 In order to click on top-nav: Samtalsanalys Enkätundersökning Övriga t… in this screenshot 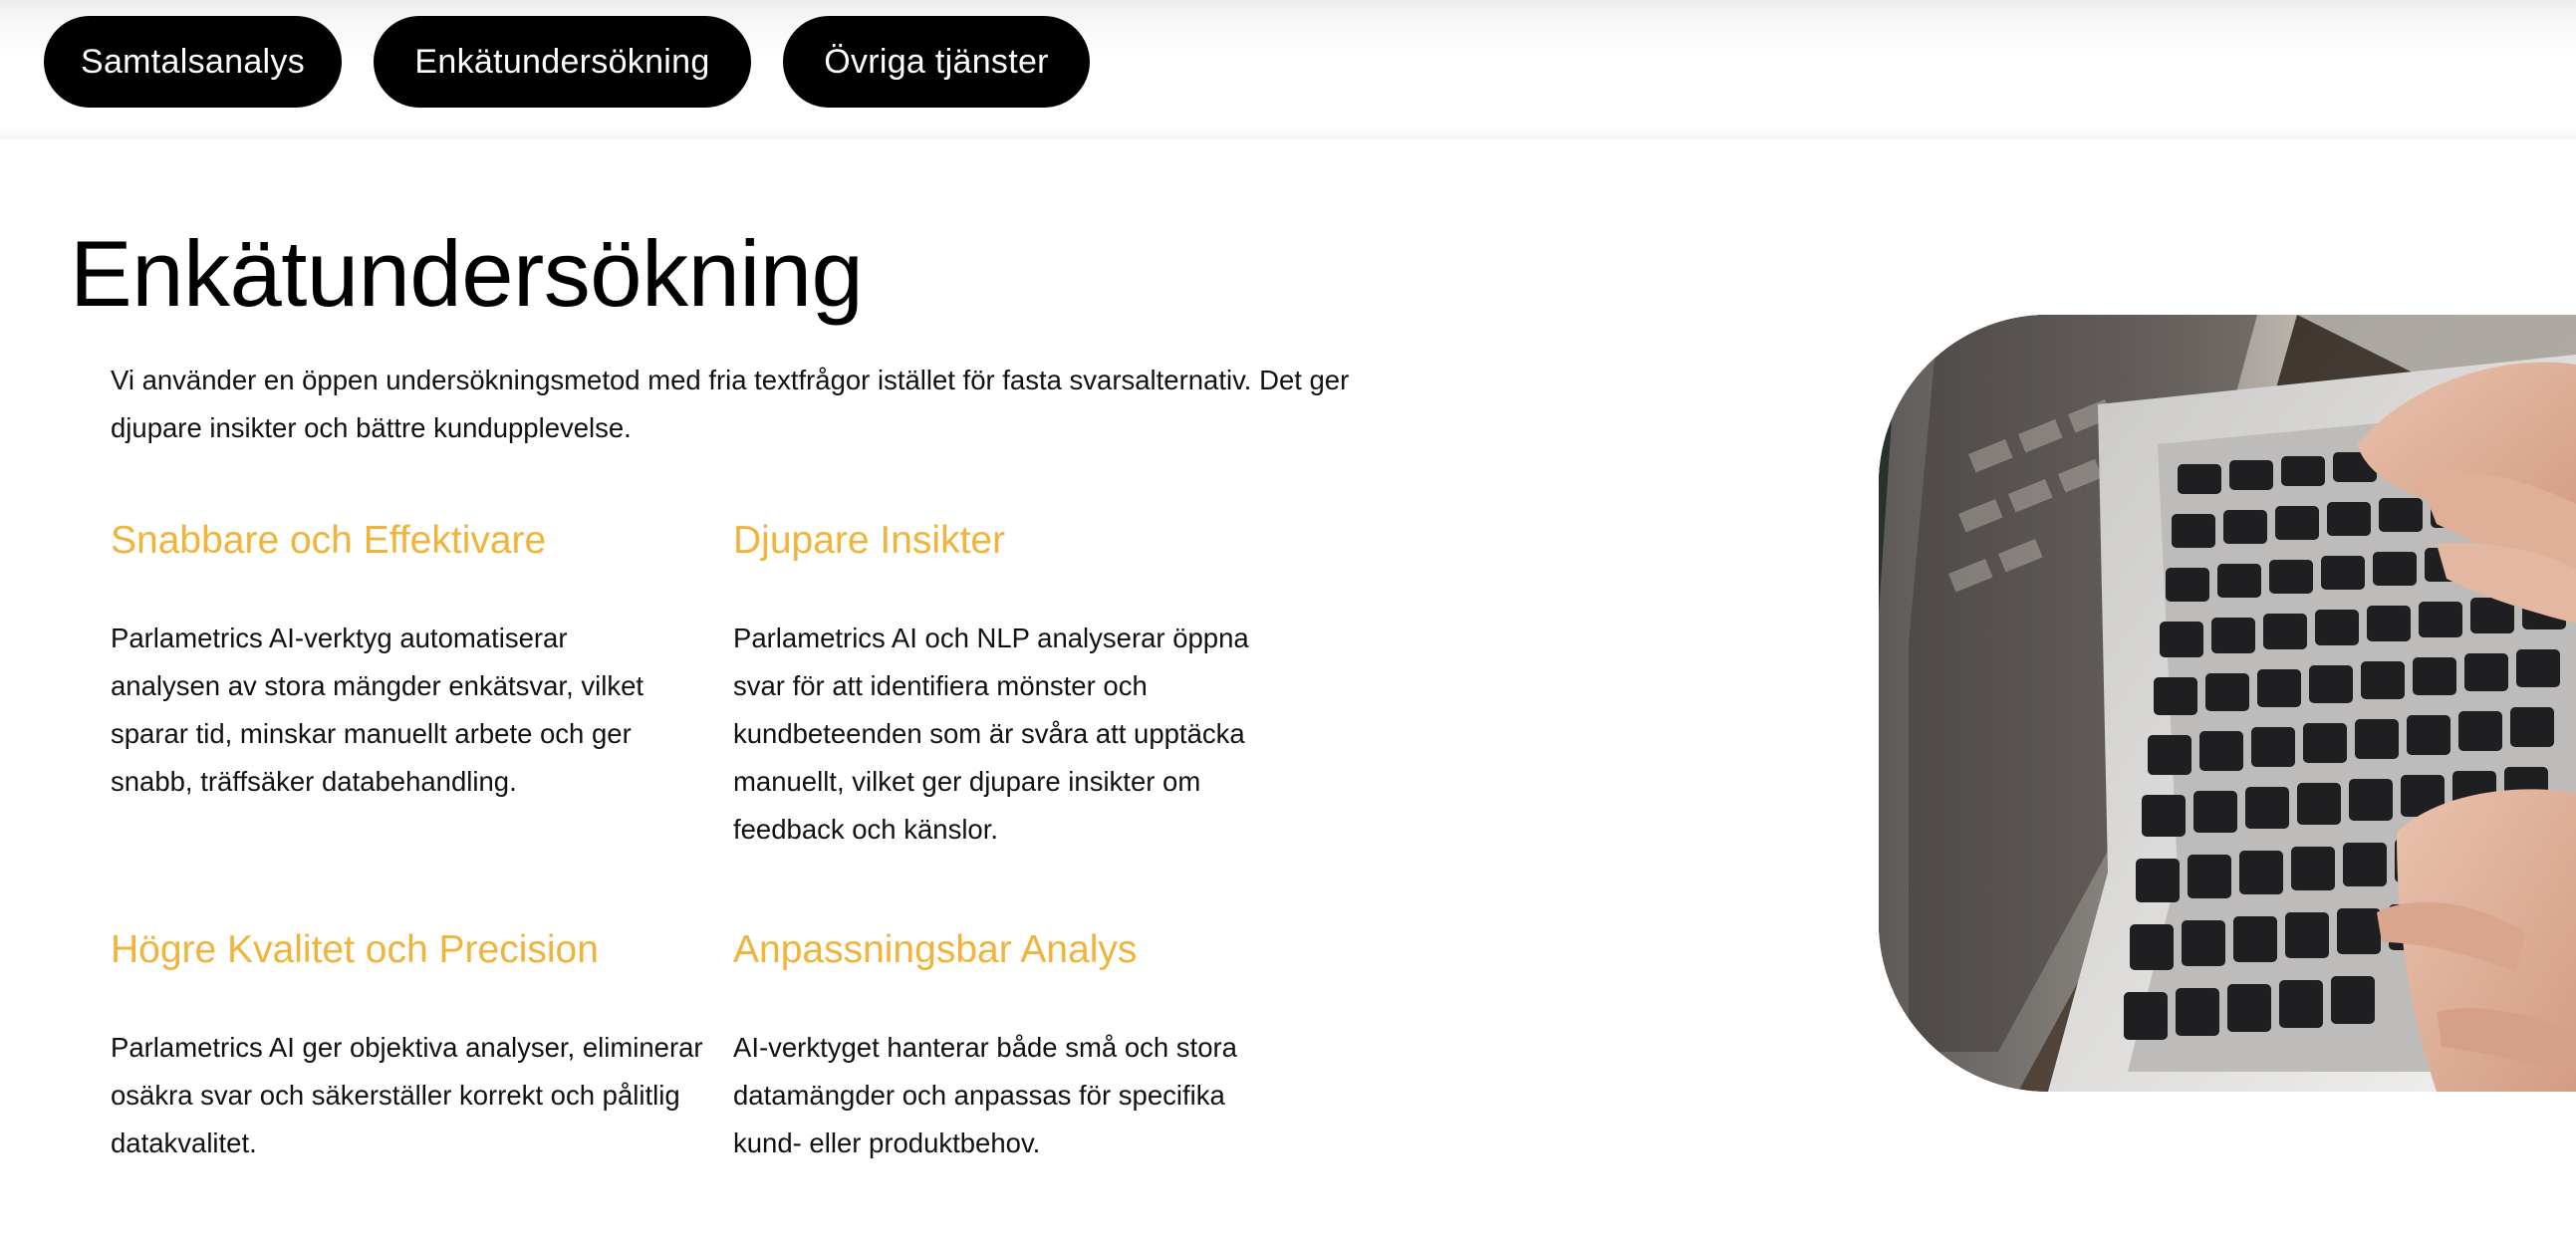, I will do `click(1288, 69)`.